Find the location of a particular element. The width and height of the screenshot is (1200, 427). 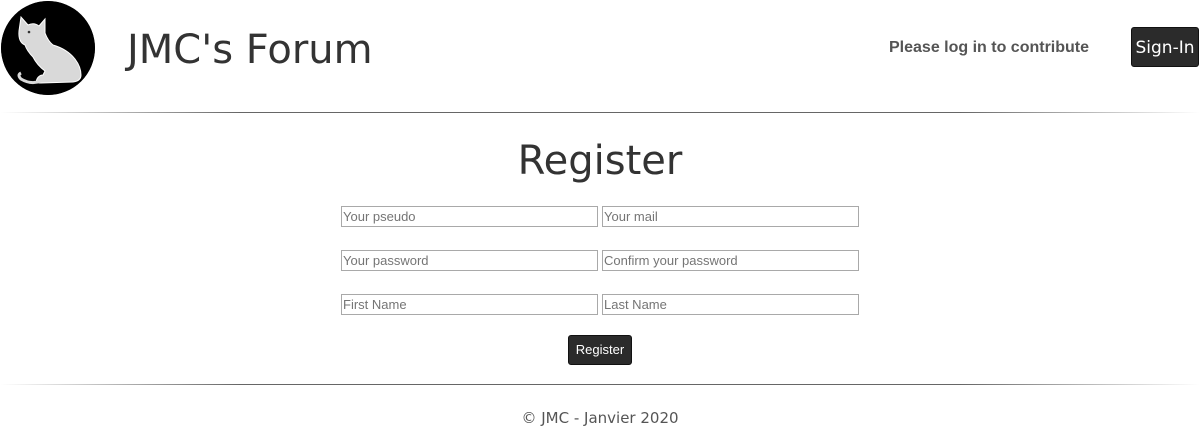

cat-logo-icon is located at coordinates (48, 48).